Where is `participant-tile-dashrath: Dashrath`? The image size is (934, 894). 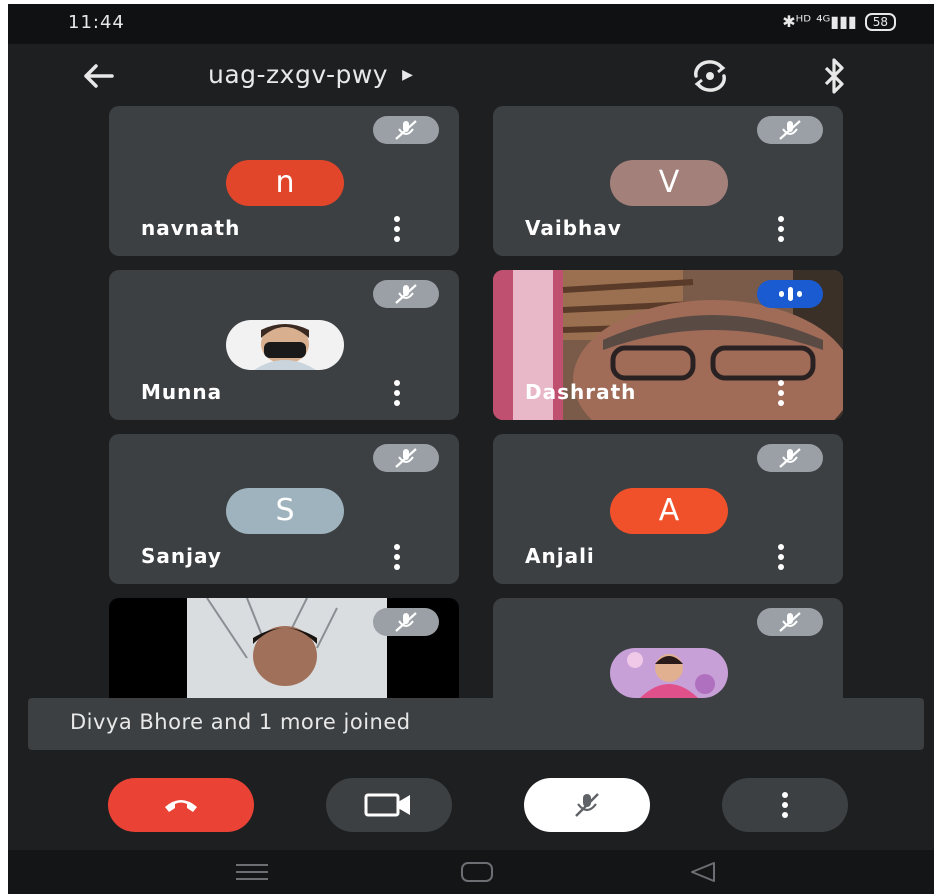 participant-tile-dashrath: Dashrath is located at coordinates (668, 345).